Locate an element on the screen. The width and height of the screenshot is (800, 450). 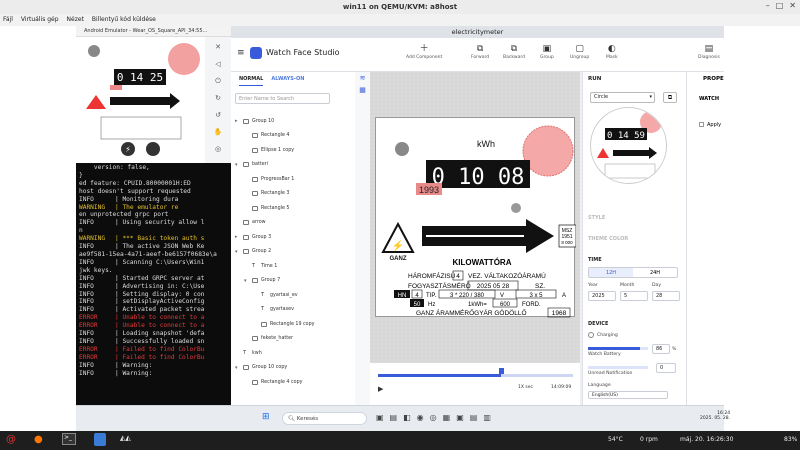
terminal-text: | Unable to connect to a is located at coordinates (160, 318).